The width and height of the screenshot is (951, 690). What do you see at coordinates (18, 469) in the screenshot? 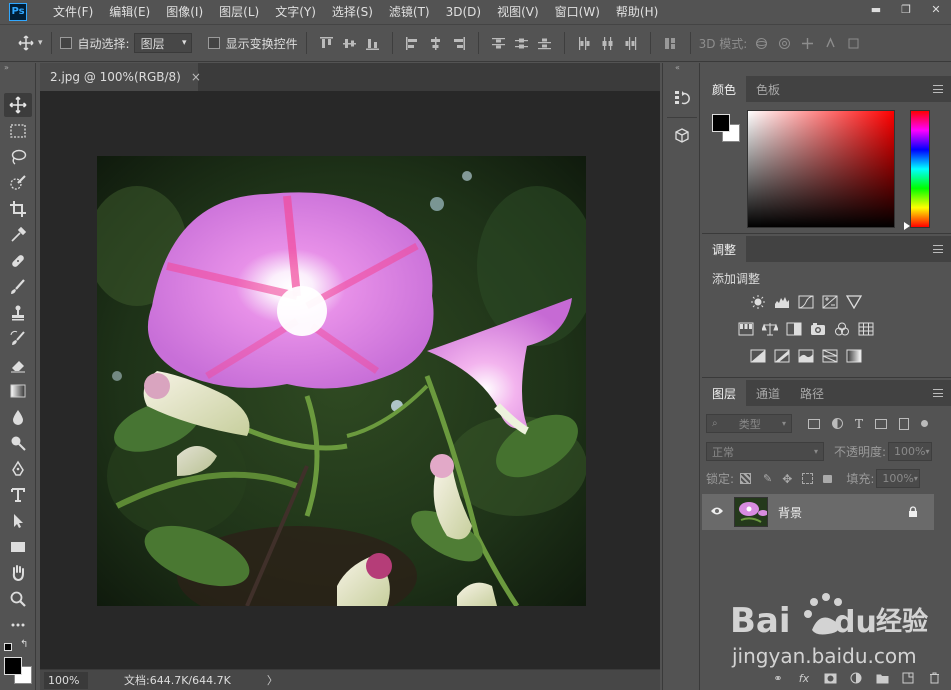
I see `pen-tool-icon` at bounding box center [18, 469].